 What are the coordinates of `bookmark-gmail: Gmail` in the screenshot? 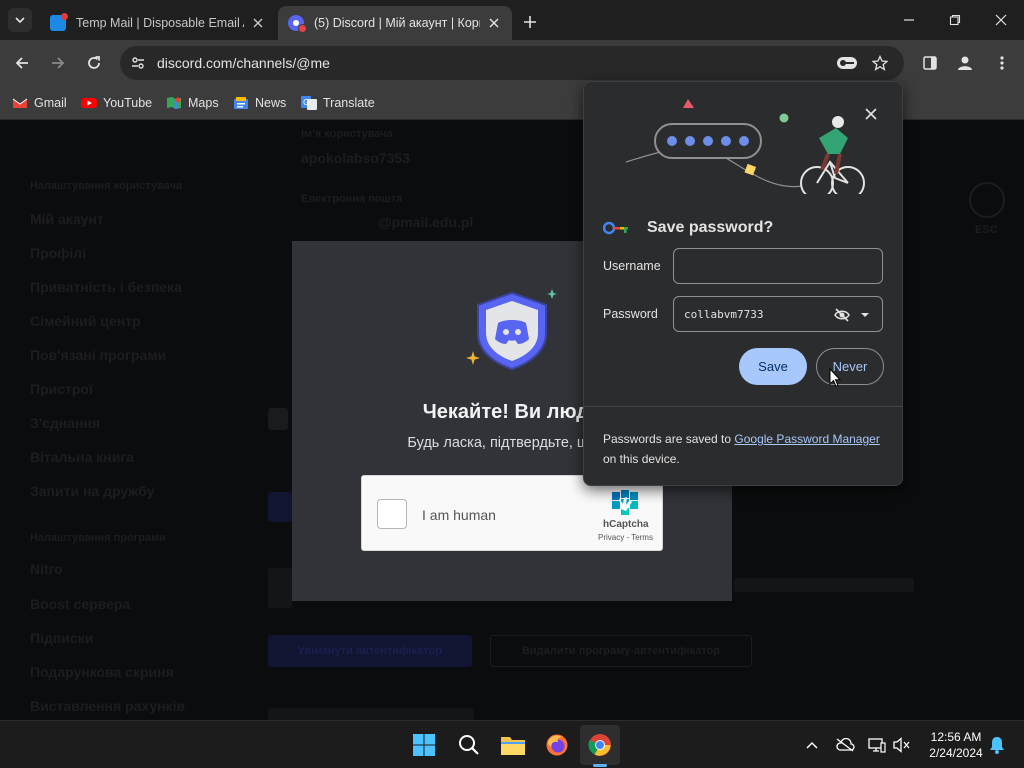 It's located at (39, 103).